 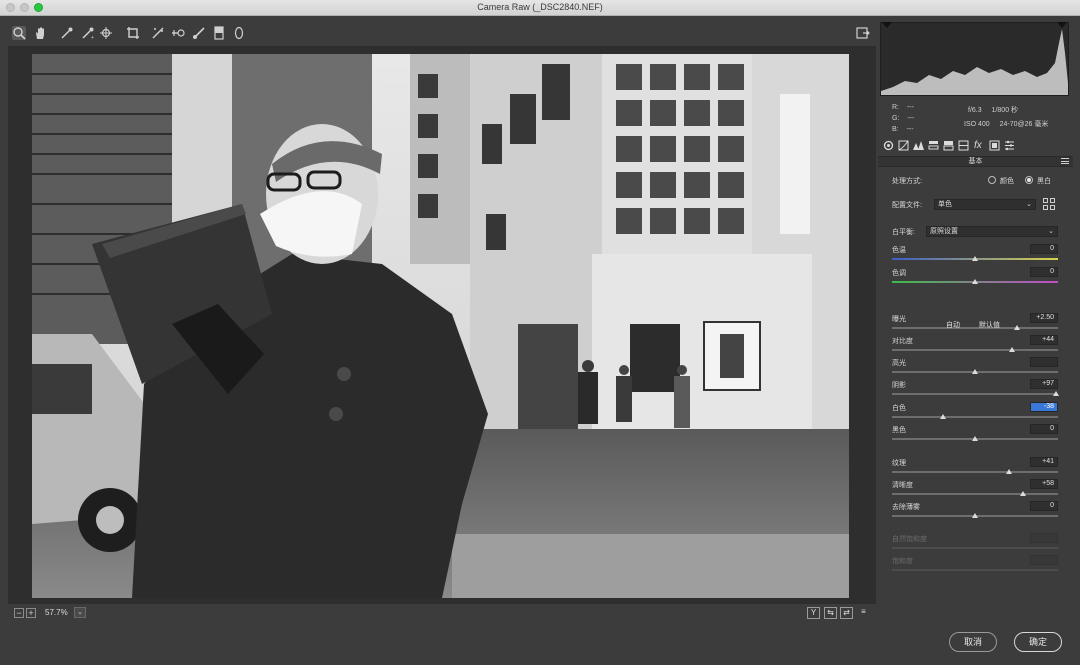 What do you see at coordinates (863, 33) in the screenshot?
I see `export-icon` at bounding box center [863, 33].